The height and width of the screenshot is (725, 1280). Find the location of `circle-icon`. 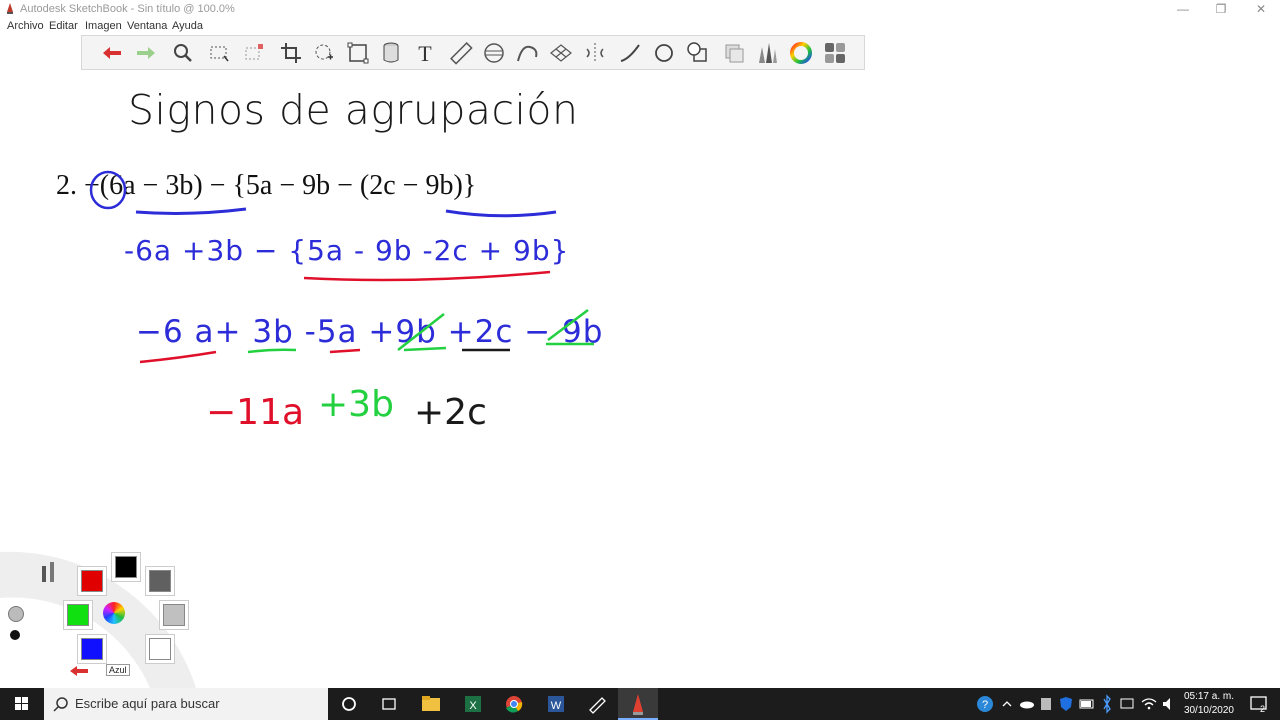

circle-icon is located at coordinates (664, 53).